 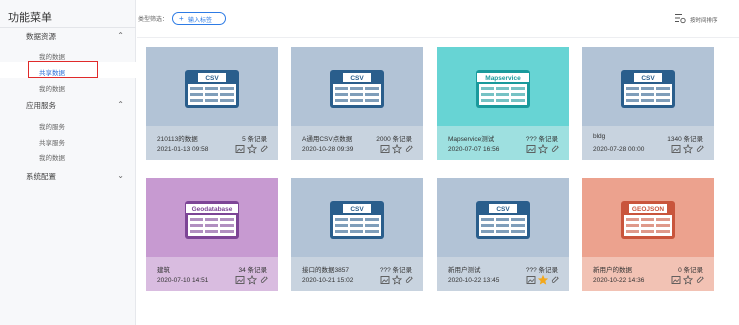 I want to click on sort-label: 按时间排序, so click(x=704, y=21).